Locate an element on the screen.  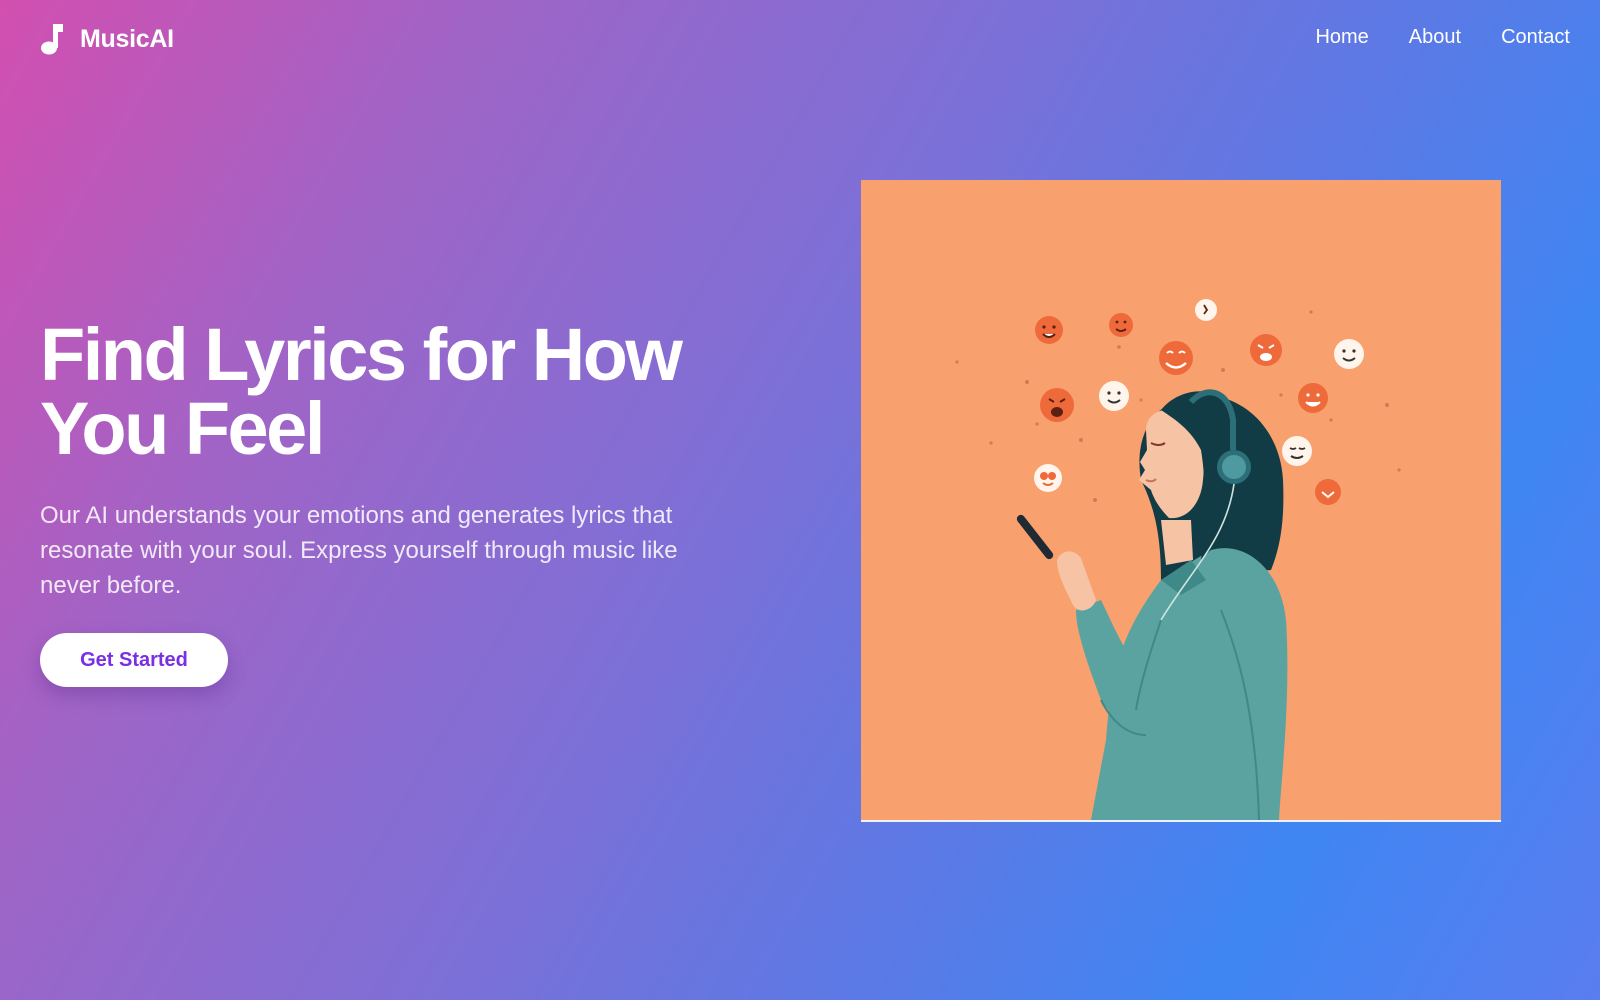
nav-link-home: Home is located at coordinates (1341, 37).